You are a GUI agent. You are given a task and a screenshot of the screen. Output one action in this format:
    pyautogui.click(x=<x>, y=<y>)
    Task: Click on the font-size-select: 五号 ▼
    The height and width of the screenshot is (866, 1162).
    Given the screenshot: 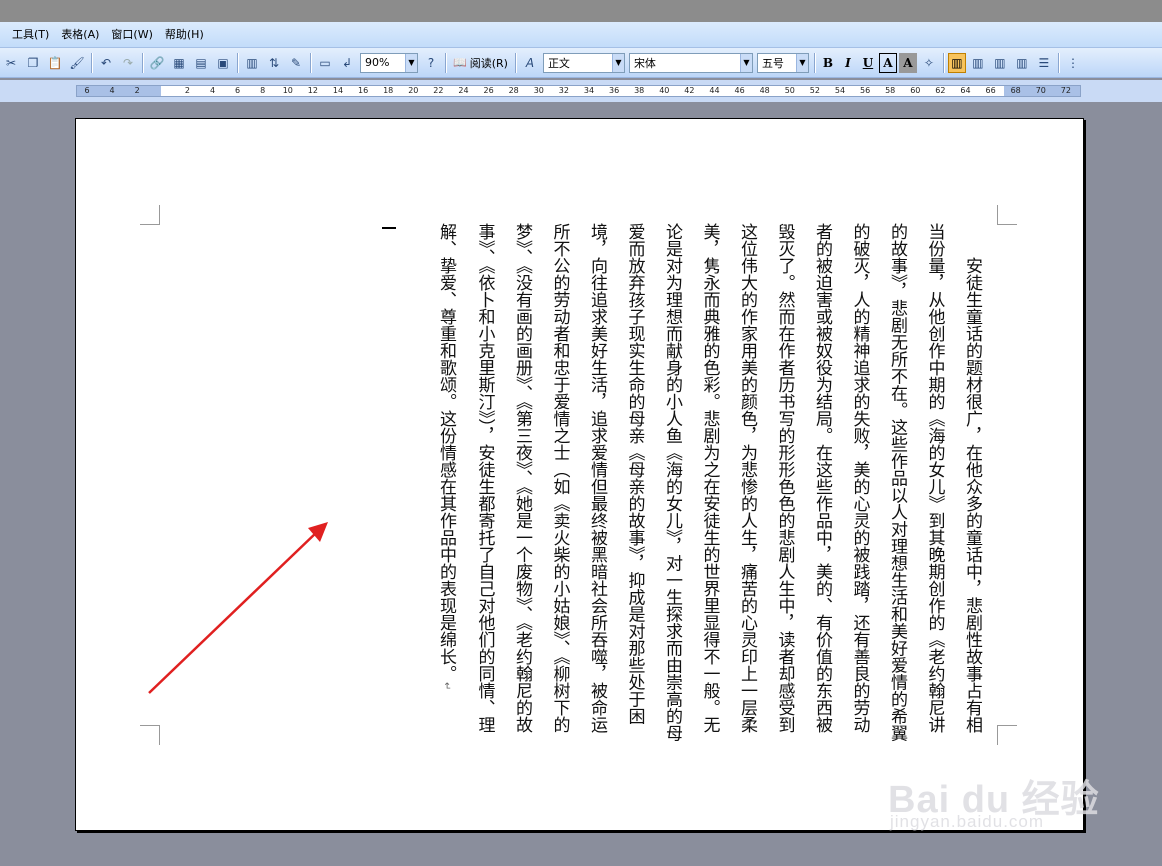 What is the action you would take?
    pyautogui.click(x=782, y=62)
    